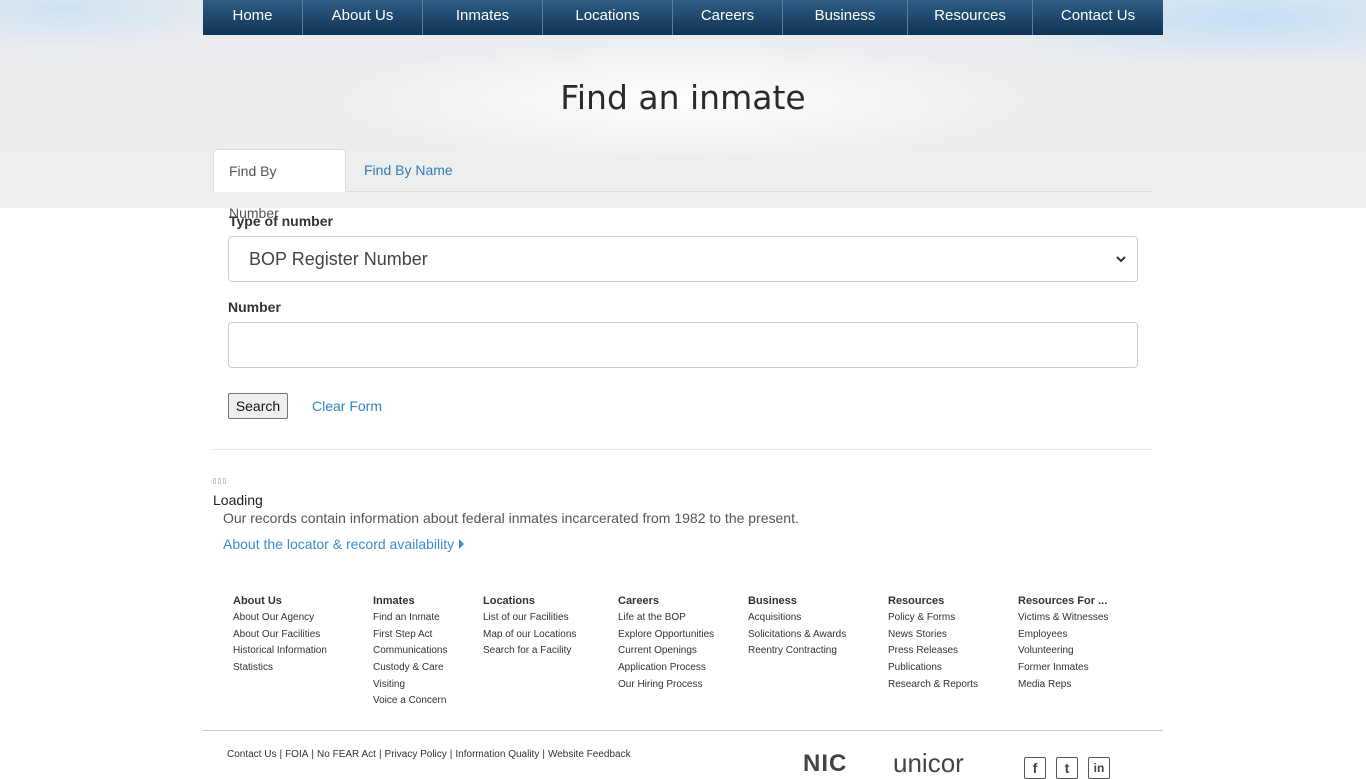 This screenshot has height=779, width=1366. What do you see at coordinates (683, 730) in the screenshot?
I see `footer-divider` at bounding box center [683, 730].